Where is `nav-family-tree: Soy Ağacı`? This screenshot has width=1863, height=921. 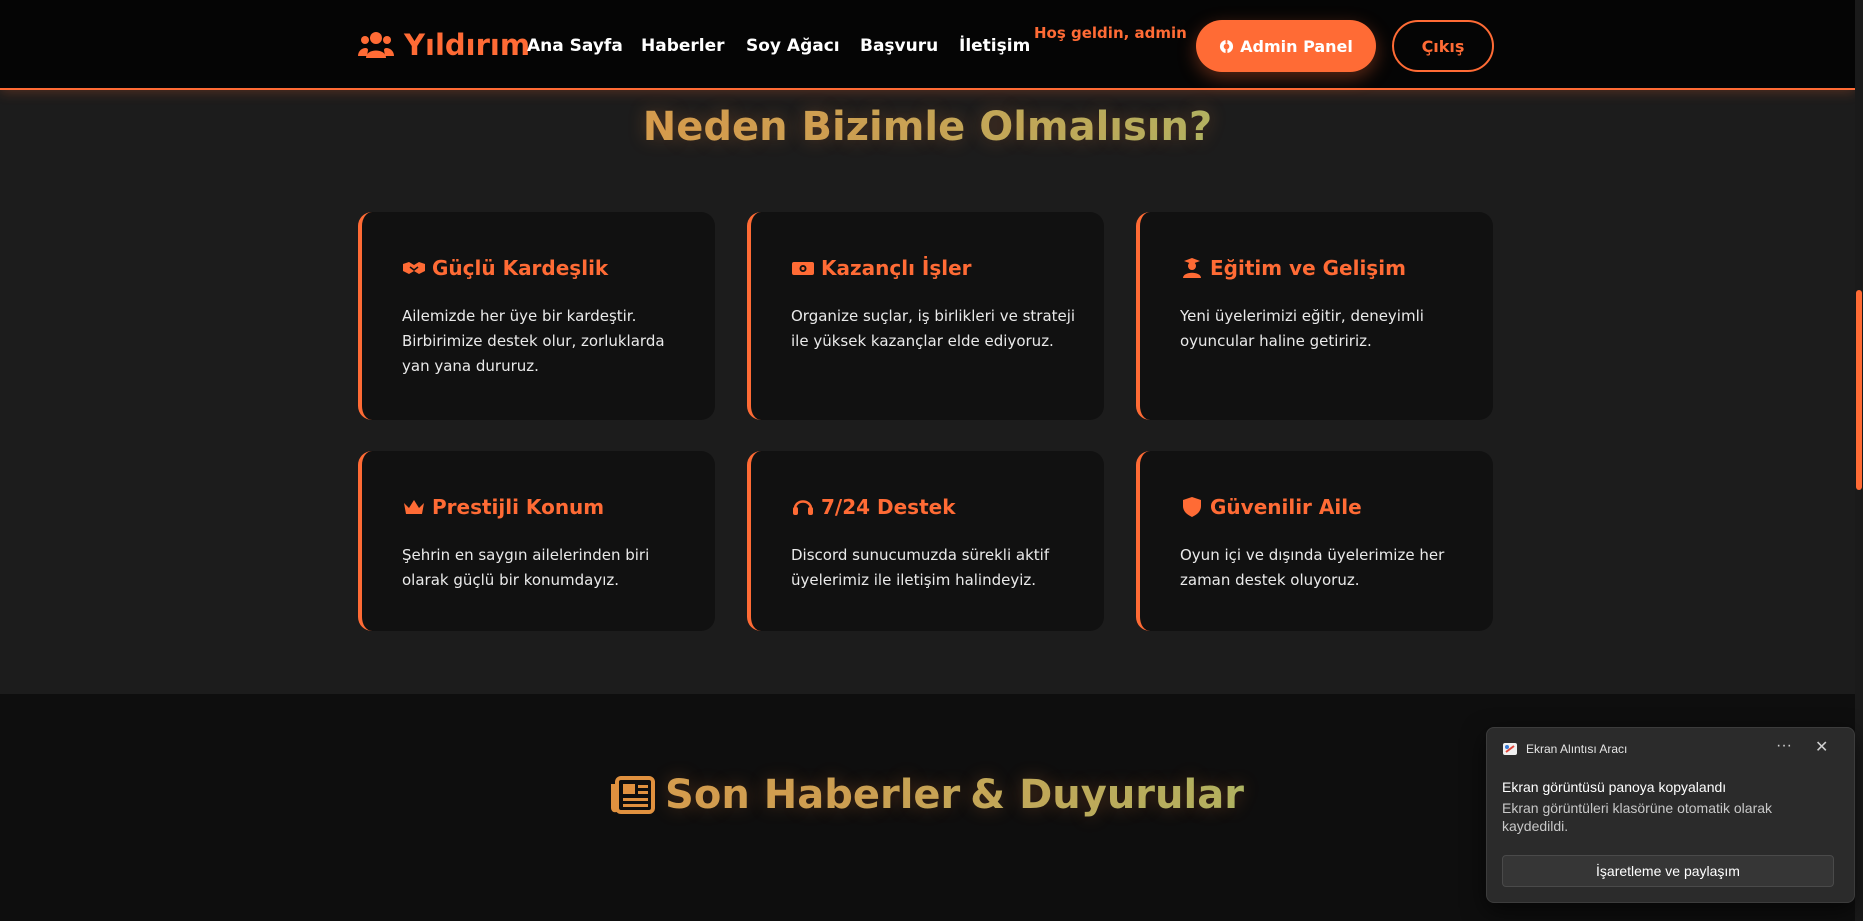 nav-family-tree: Soy Ağacı is located at coordinates (793, 46).